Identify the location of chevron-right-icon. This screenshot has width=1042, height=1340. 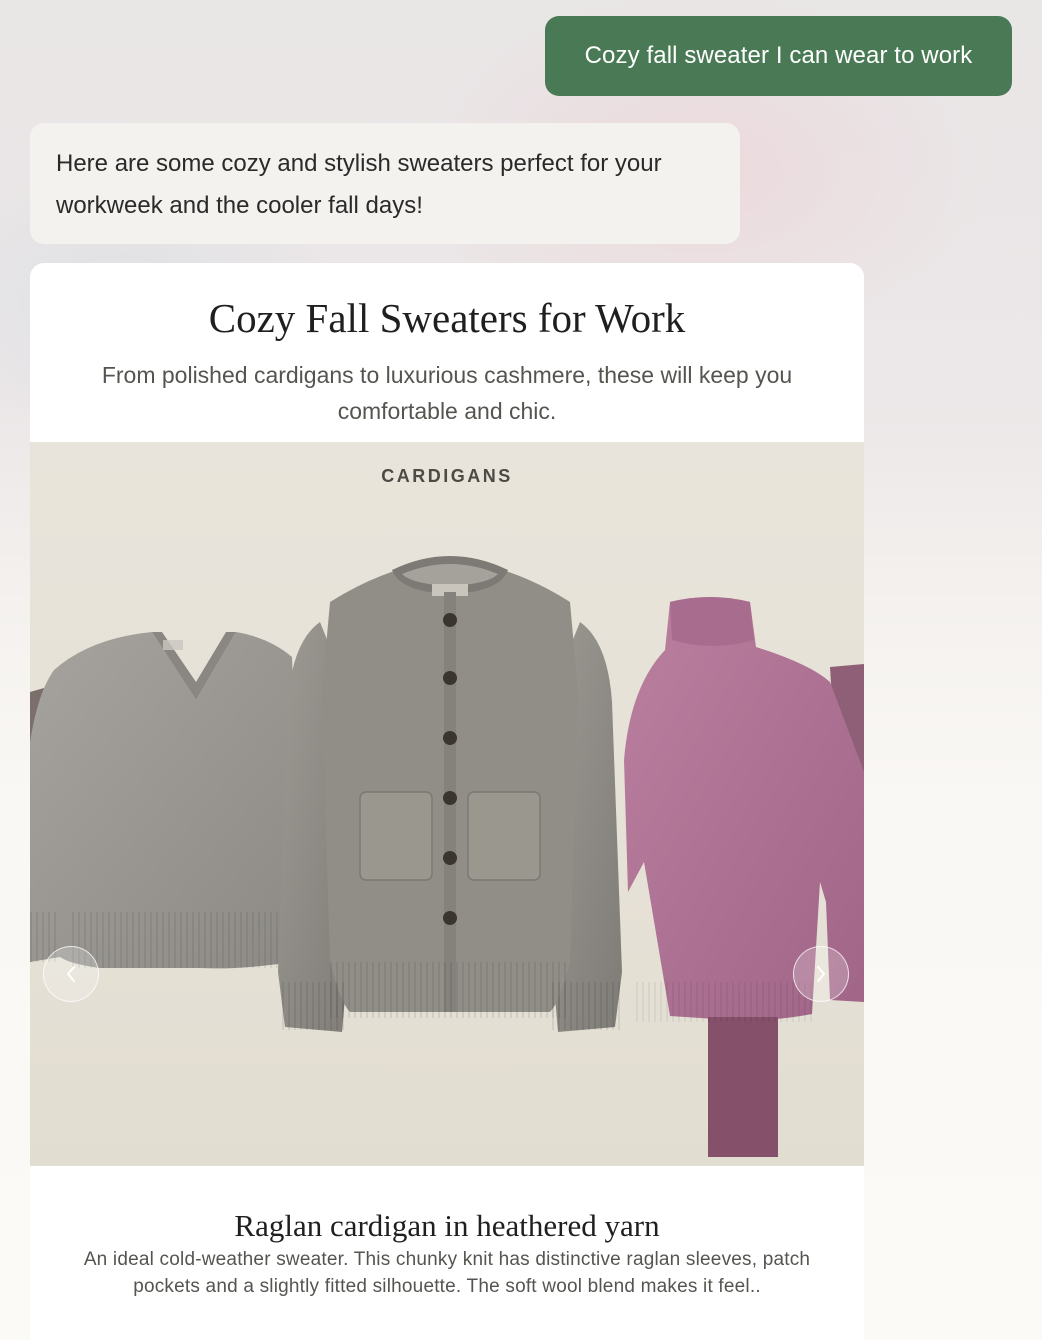
(821, 974).